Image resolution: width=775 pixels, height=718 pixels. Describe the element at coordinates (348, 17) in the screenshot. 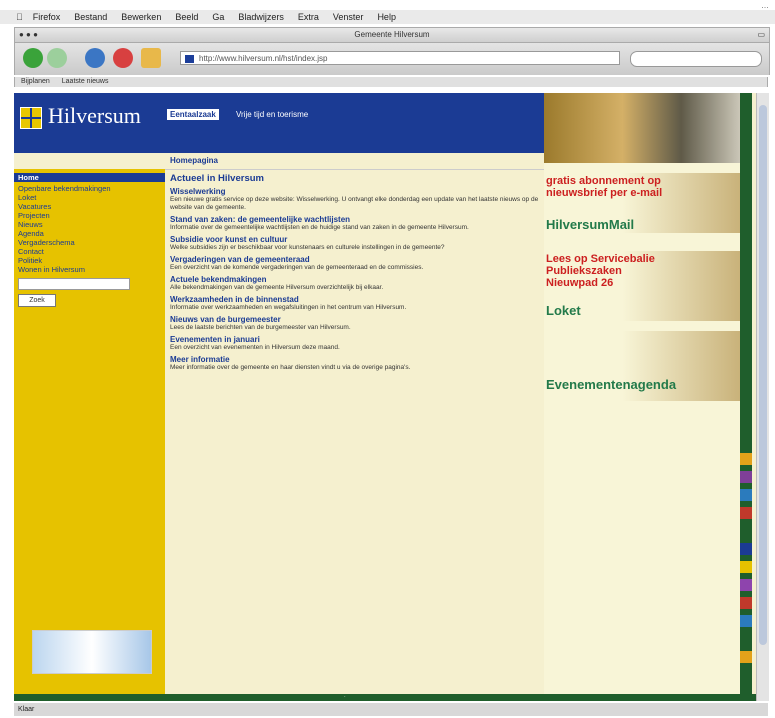

I see `menu-venster: Venster` at that location.